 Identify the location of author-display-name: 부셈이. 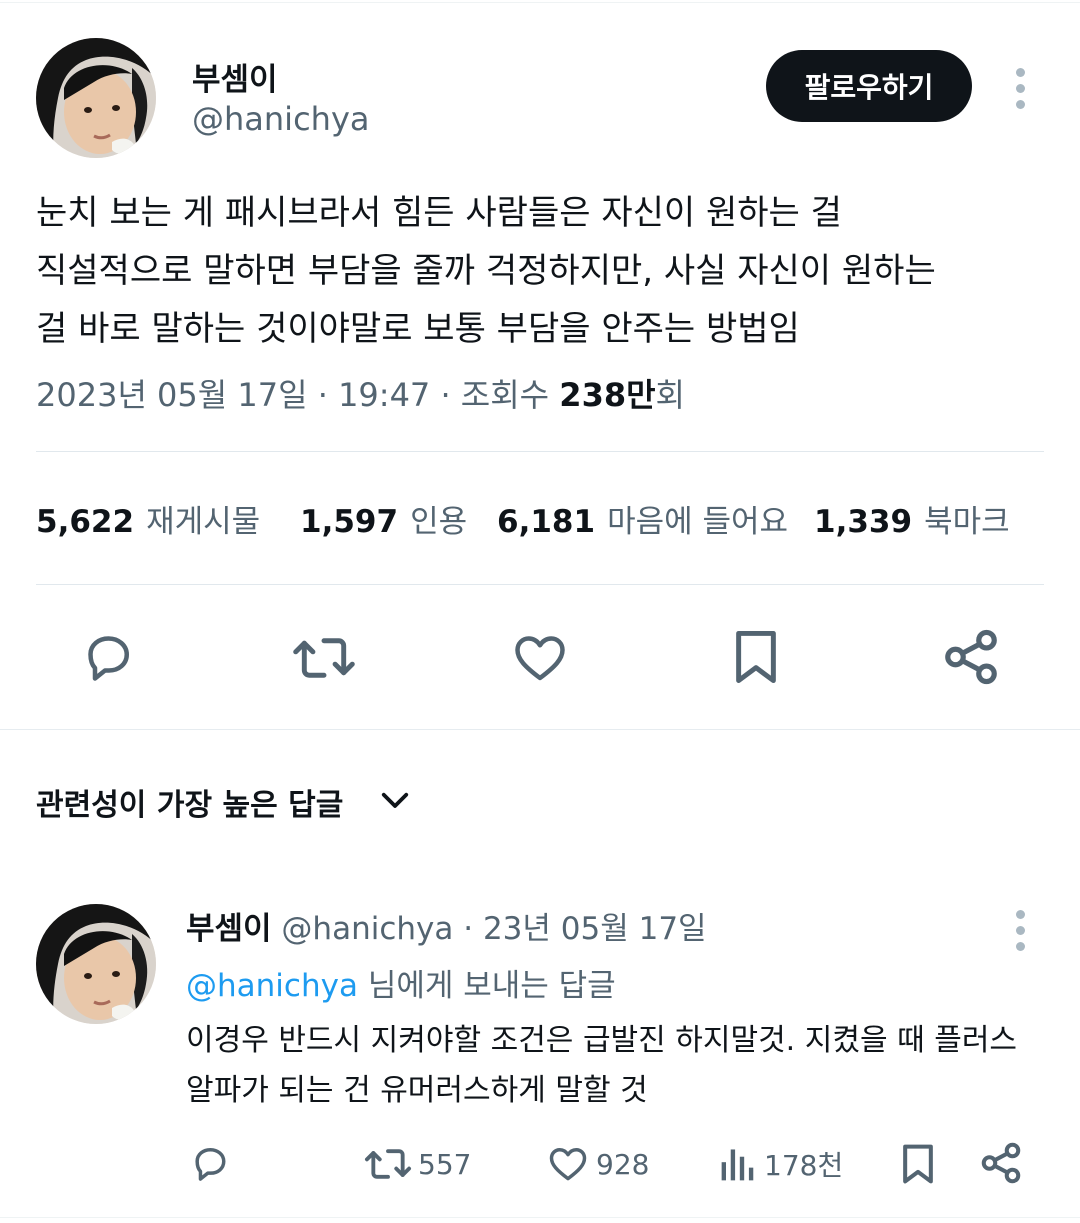
(235, 76).